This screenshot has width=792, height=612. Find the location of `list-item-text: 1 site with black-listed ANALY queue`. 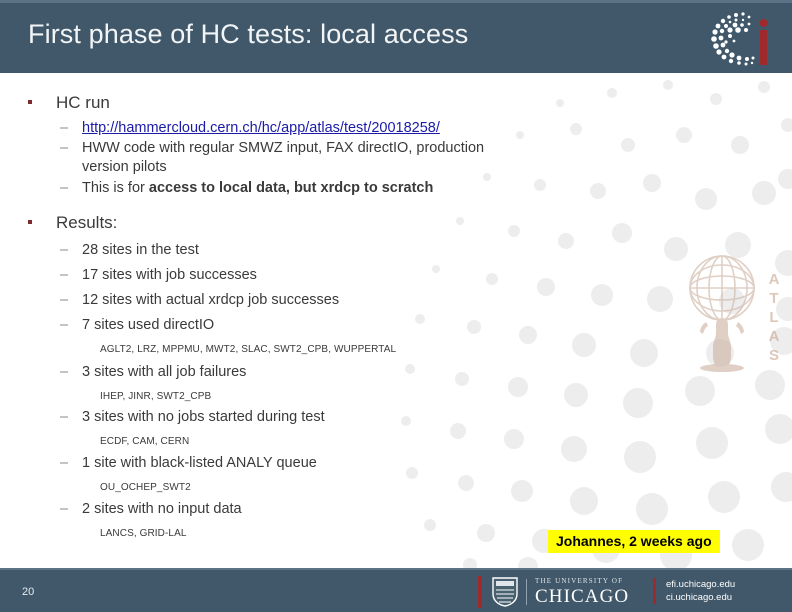

list-item-text: 1 site with black-listed ANALY queue is located at coordinates (199, 463).